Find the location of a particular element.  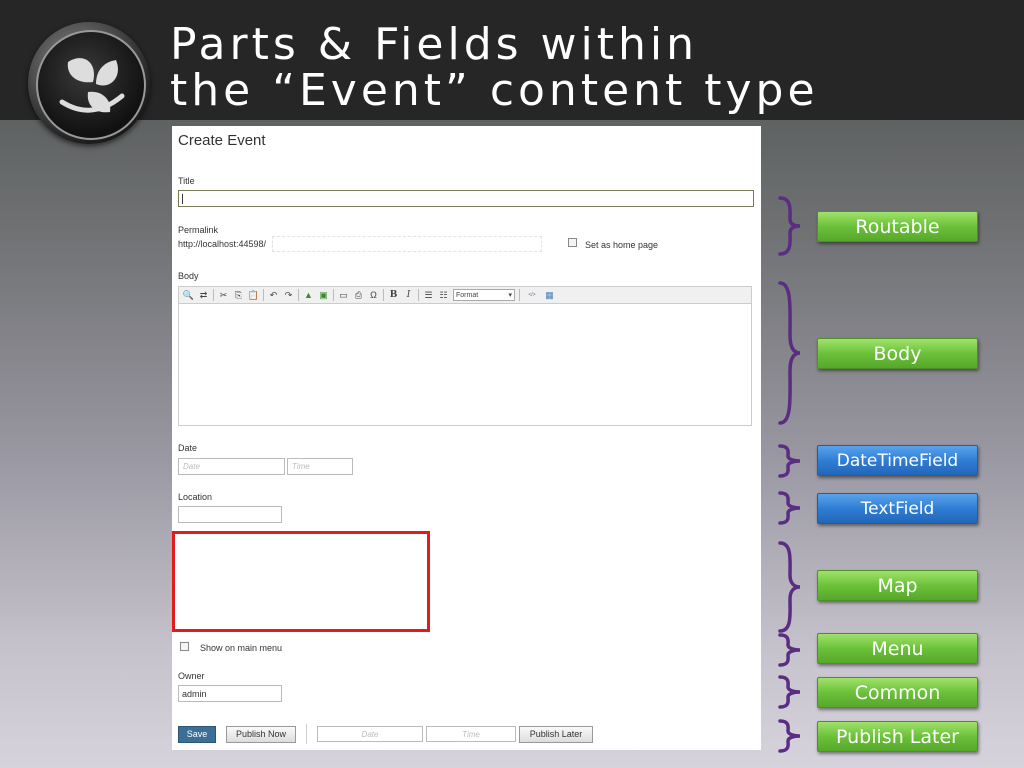

tag-common: Common is located at coordinates (897, 692).